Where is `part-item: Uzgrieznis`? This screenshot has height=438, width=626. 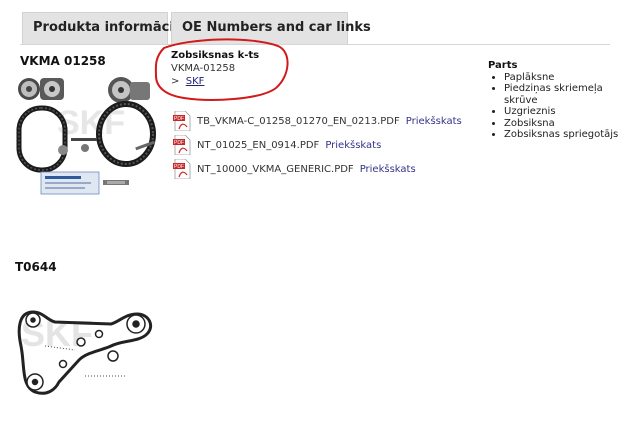 part-item: Uzgrieznis is located at coordinates (564, 112).